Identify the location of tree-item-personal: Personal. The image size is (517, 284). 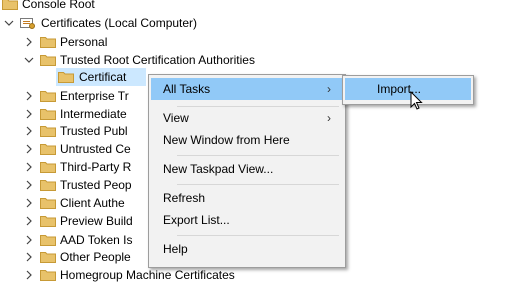
(80, 42).